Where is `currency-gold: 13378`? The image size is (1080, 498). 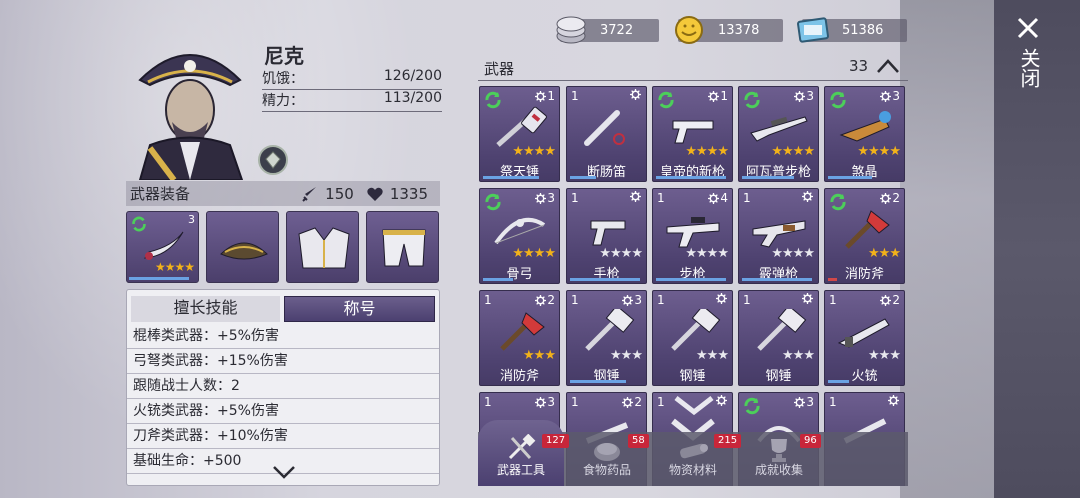
currency-gold: 13378 is located at coordinates (729, 30).